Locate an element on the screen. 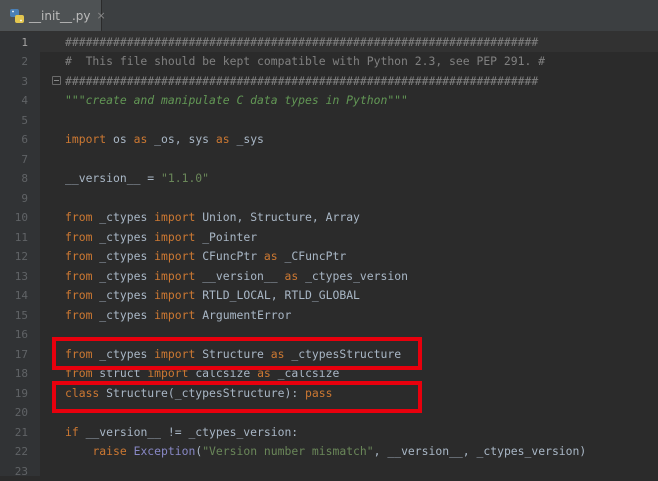 This screenshot has height=481, width=658. line-number: 3 is located at coordinates (14, 82).